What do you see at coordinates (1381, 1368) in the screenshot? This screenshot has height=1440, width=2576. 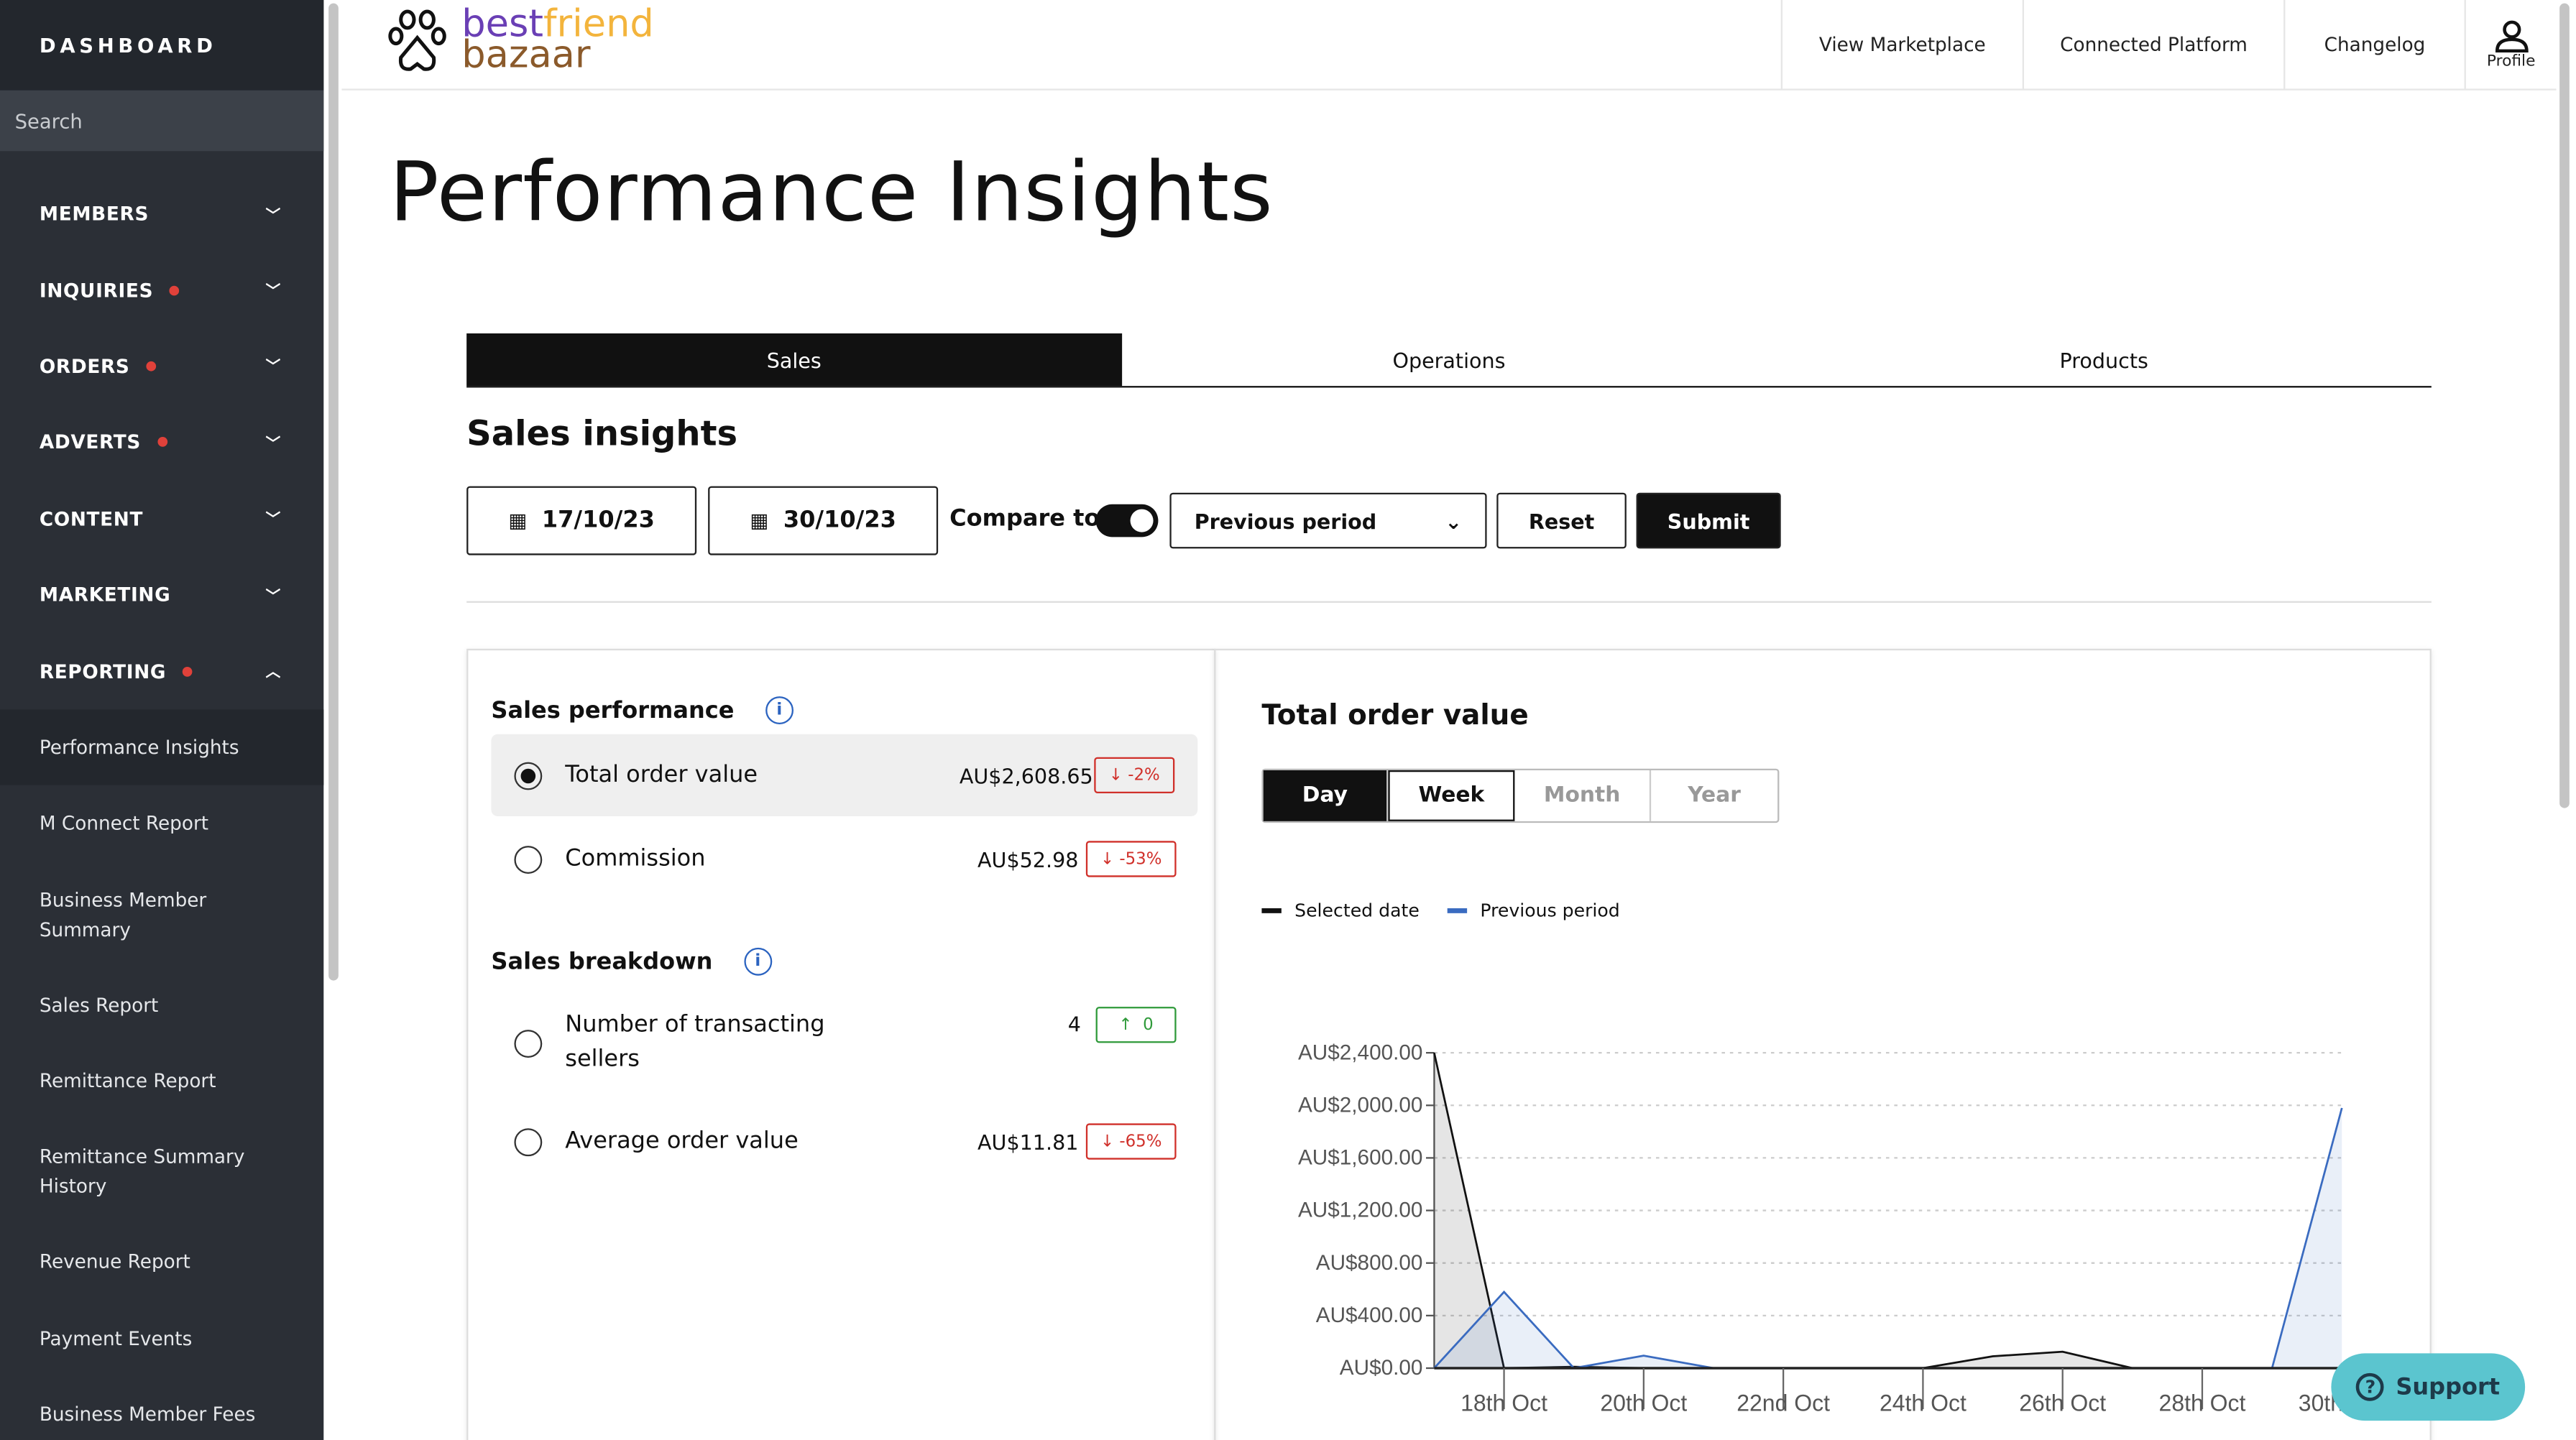 I see `y-tick-label: AU$0.00` at bounding box center [1381, 1368].